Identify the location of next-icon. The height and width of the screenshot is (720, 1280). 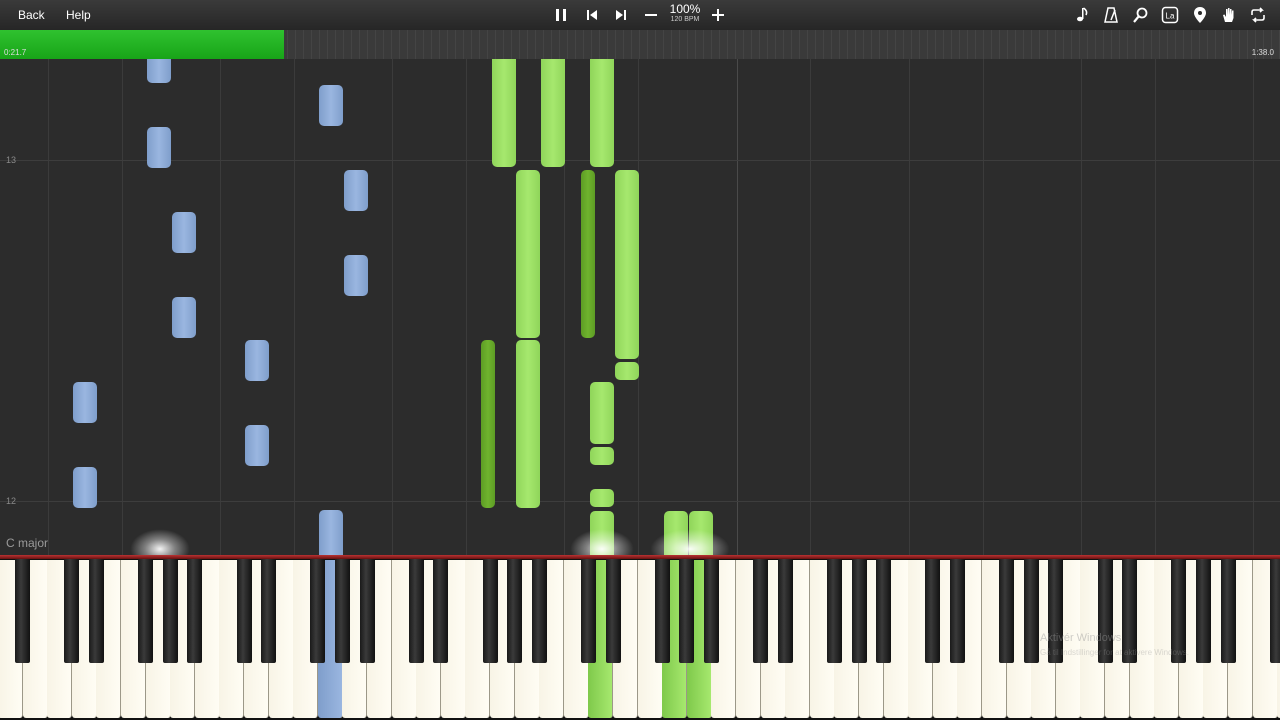
(621, 15).